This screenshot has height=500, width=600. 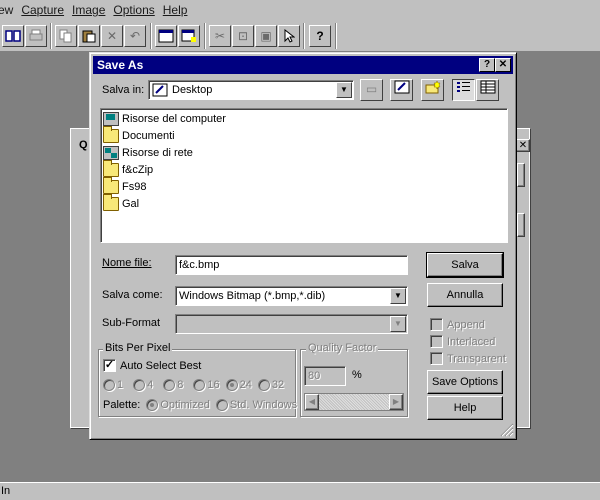 What do you see at coordinates (132, 295) in the screenshot?
I see `filetype-label: Salva come:` at bounding box center [132, 295].